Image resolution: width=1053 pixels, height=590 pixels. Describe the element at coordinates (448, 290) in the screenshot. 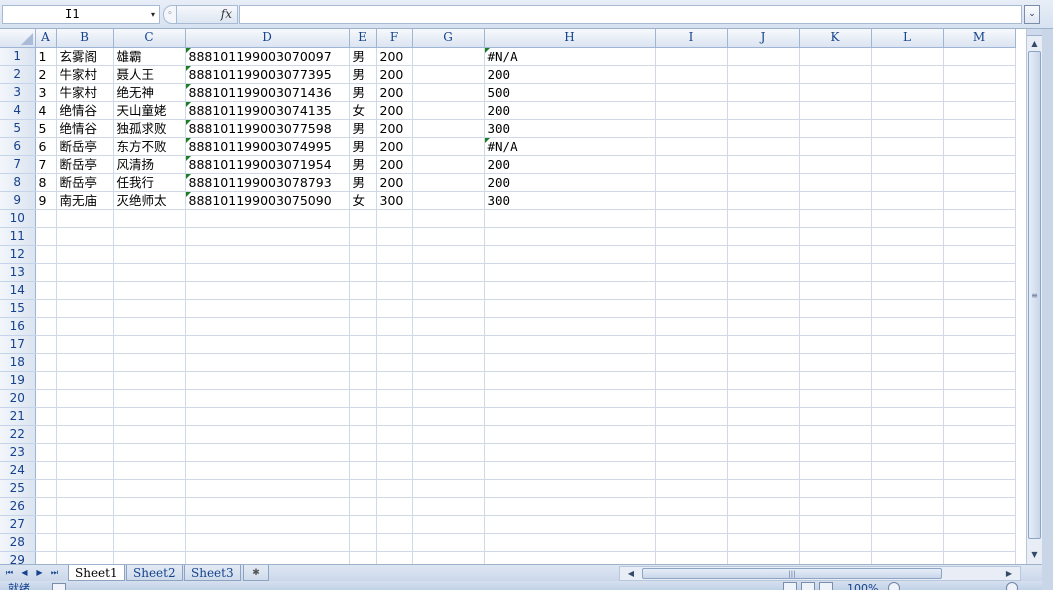

I see `cell-g14` at that location.